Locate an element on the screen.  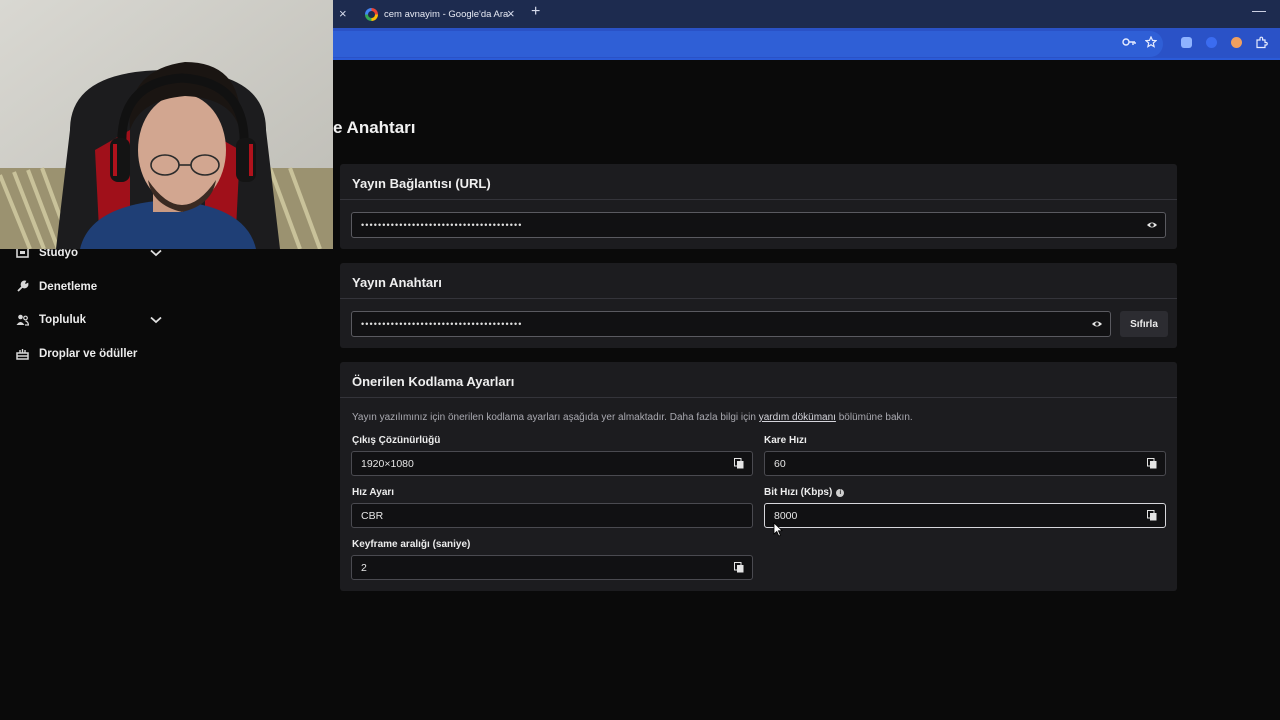
info-icon: i is located at coordinates (840, 492).